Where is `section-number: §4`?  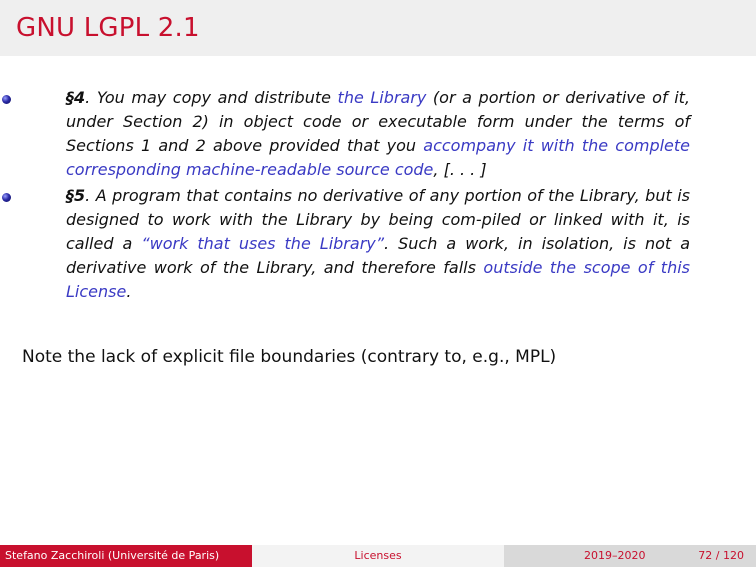
section-number: §4 is located at coordinates (76, 97).